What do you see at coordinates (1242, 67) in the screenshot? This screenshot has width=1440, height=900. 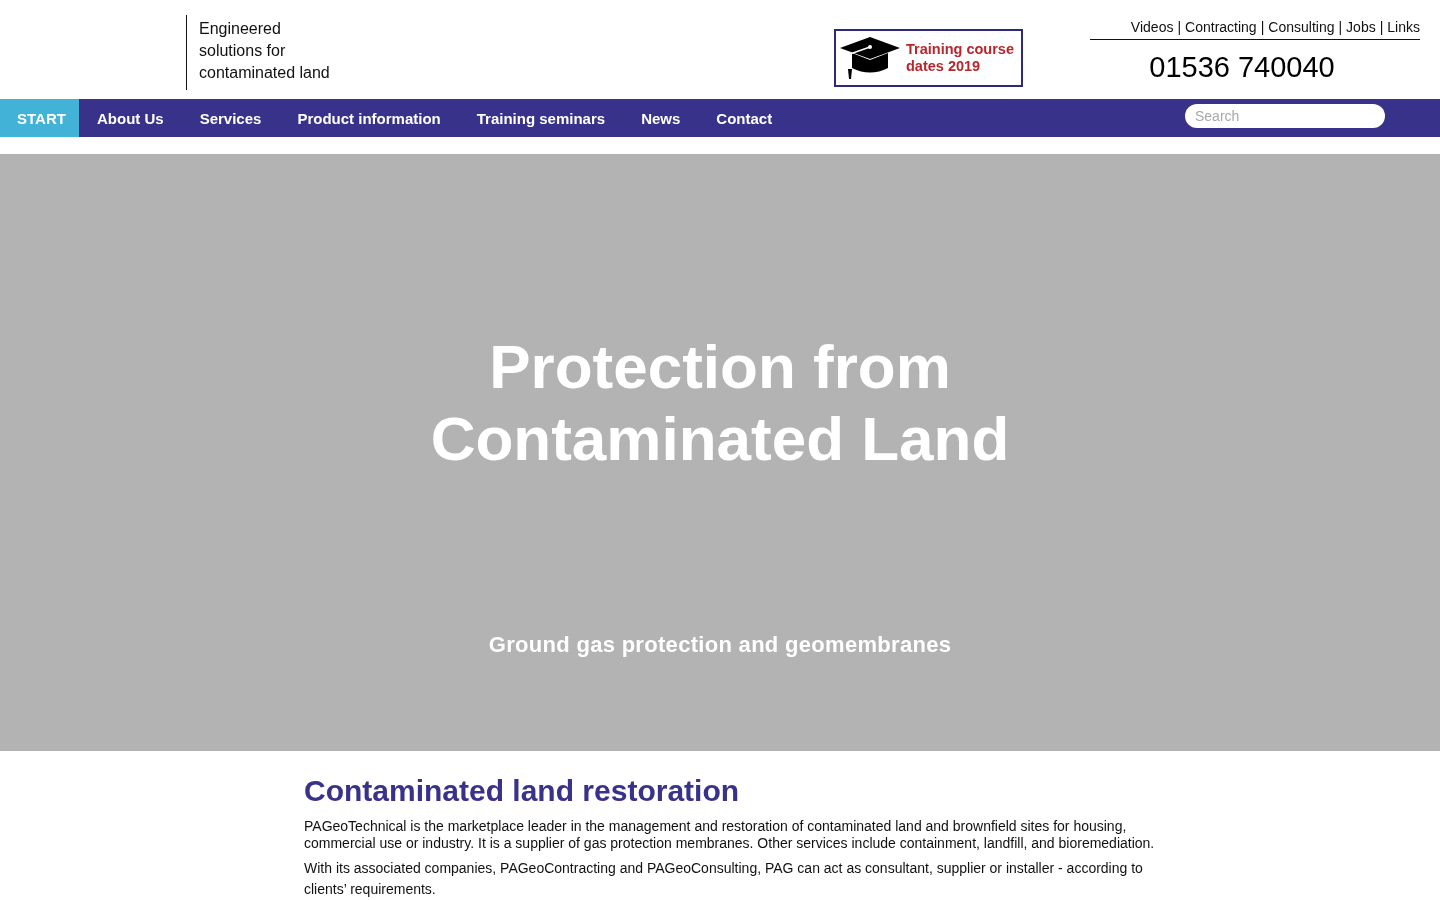 I see `phone-number: 01536 740040` at bounding box center [1242, 67].